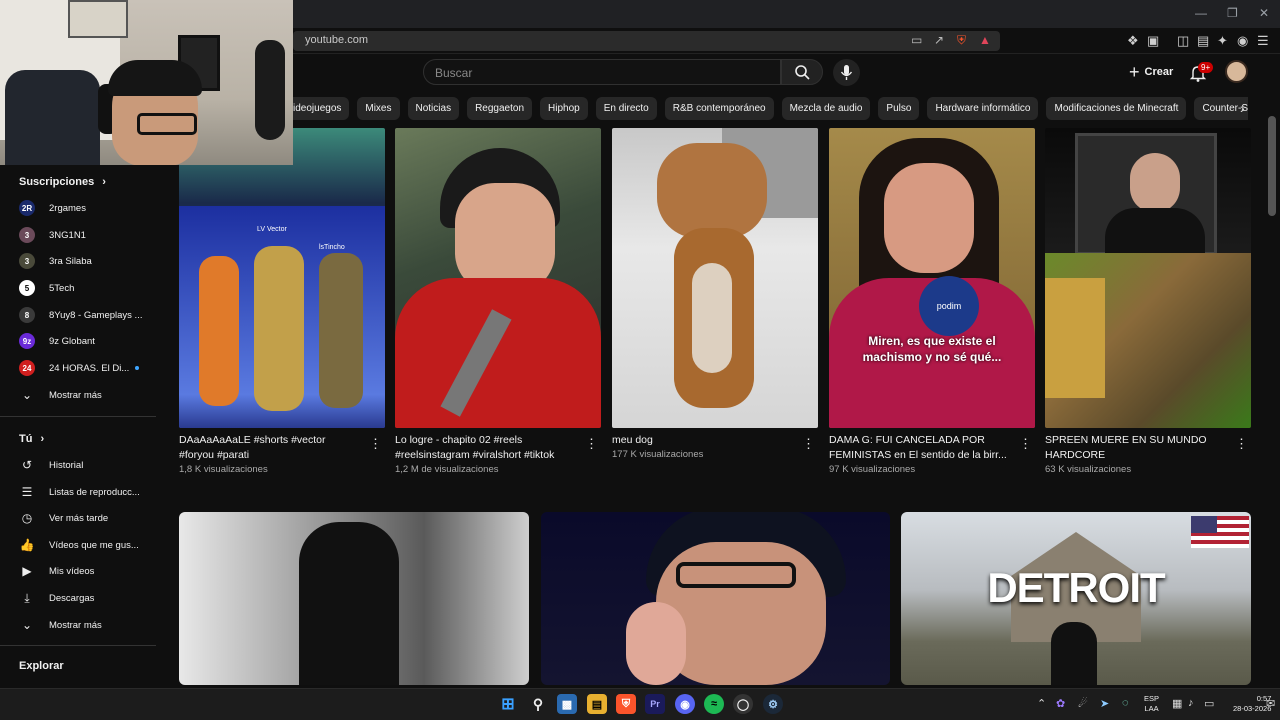  I want to click on minimize-icon: —, so click(1201, 13).